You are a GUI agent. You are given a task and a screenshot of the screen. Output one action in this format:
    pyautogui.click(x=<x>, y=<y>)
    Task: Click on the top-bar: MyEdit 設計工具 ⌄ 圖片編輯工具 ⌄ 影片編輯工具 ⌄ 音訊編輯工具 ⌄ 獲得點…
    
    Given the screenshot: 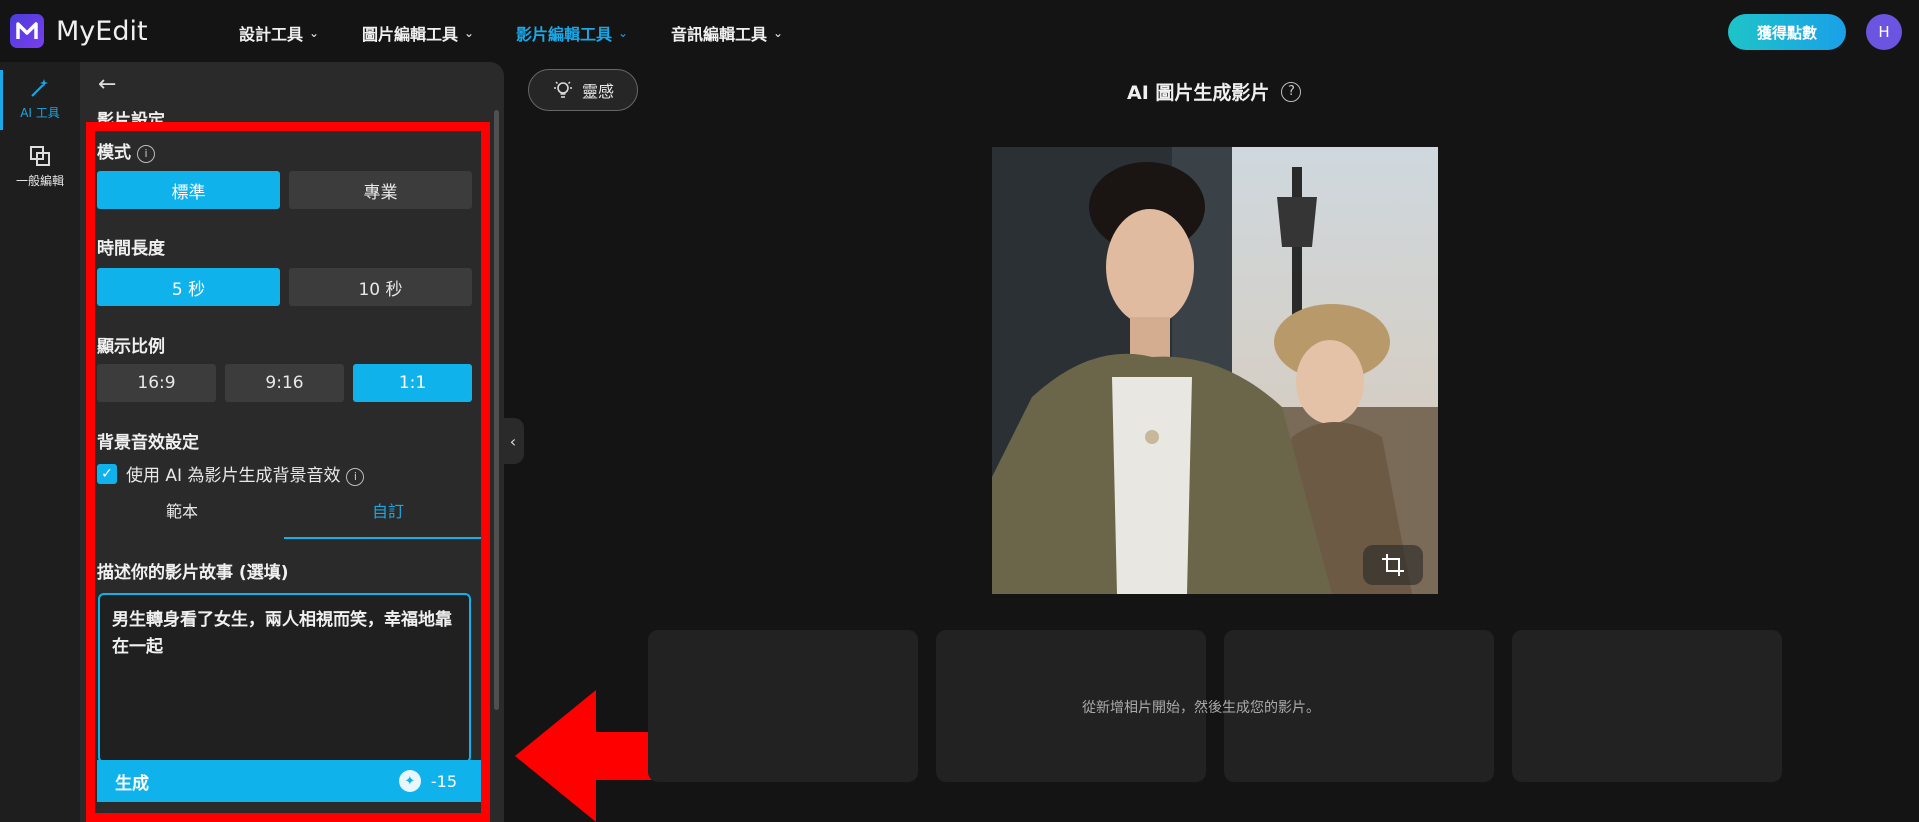 What is the action you would take?
    pyautogui.click(x=959, y=31)
    